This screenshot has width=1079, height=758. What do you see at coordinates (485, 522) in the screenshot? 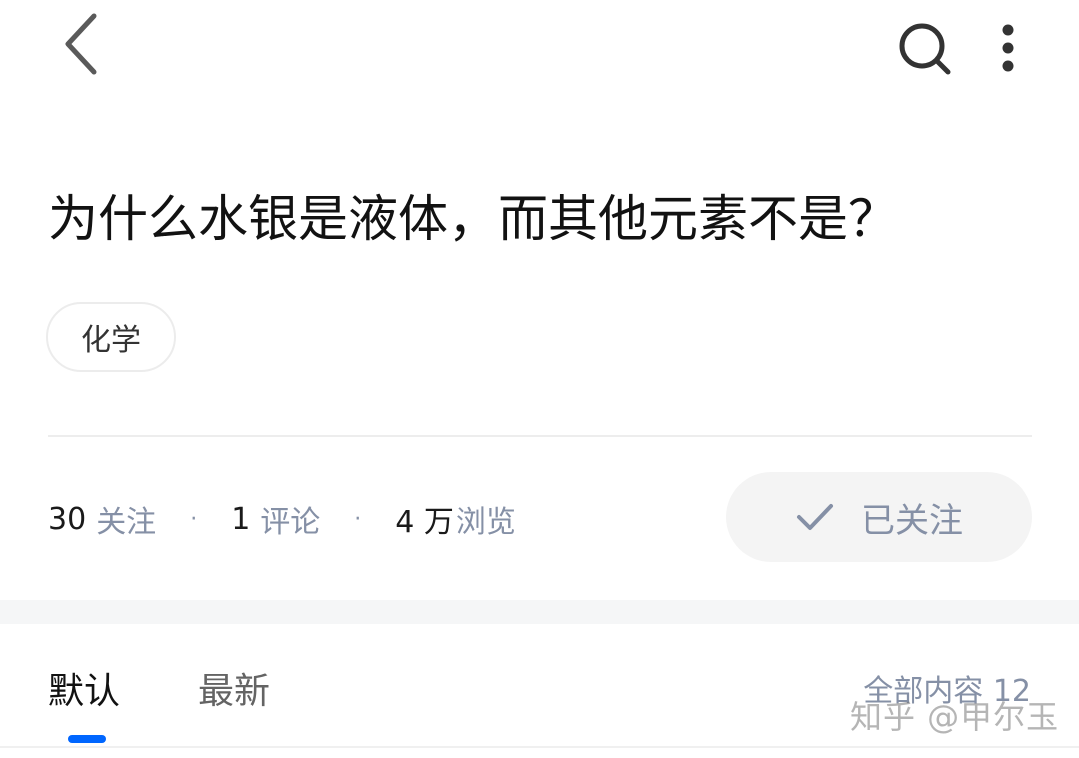
I see `views-label: 浏览` at bounding box center [485, 522].